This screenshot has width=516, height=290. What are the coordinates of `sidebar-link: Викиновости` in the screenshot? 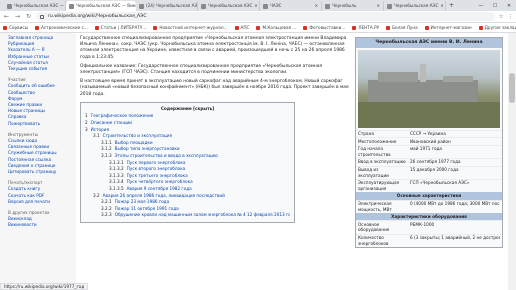 It's located at (38, 225).